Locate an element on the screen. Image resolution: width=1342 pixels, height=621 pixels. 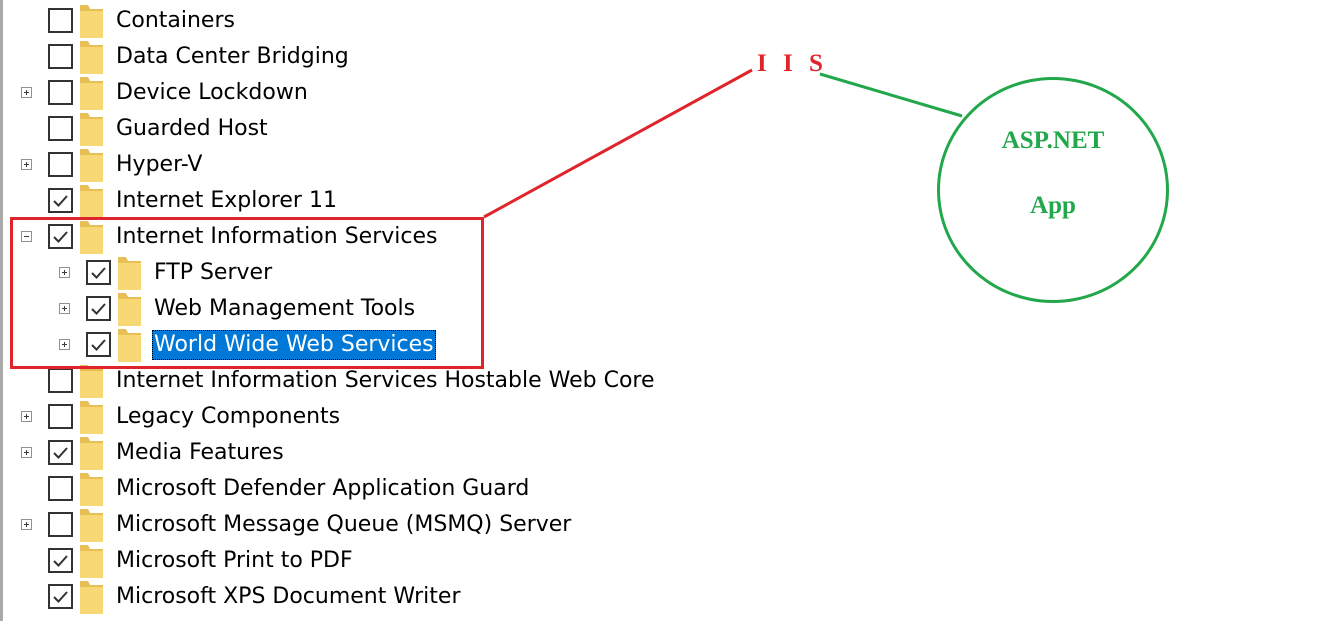
circle-subtitle: App is located at coordinates (1053, 205).